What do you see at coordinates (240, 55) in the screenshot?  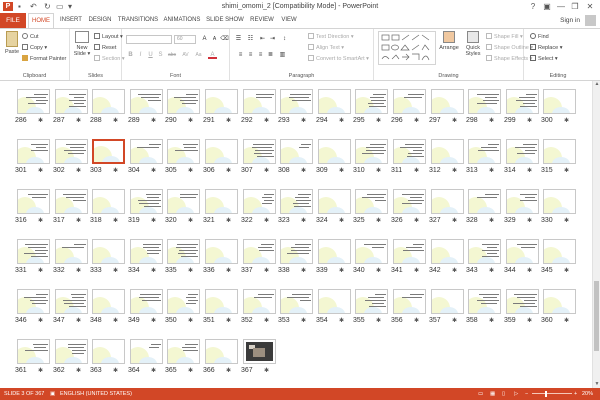 I see `align-left-icon: ≡` at bounding box center [240, 55].